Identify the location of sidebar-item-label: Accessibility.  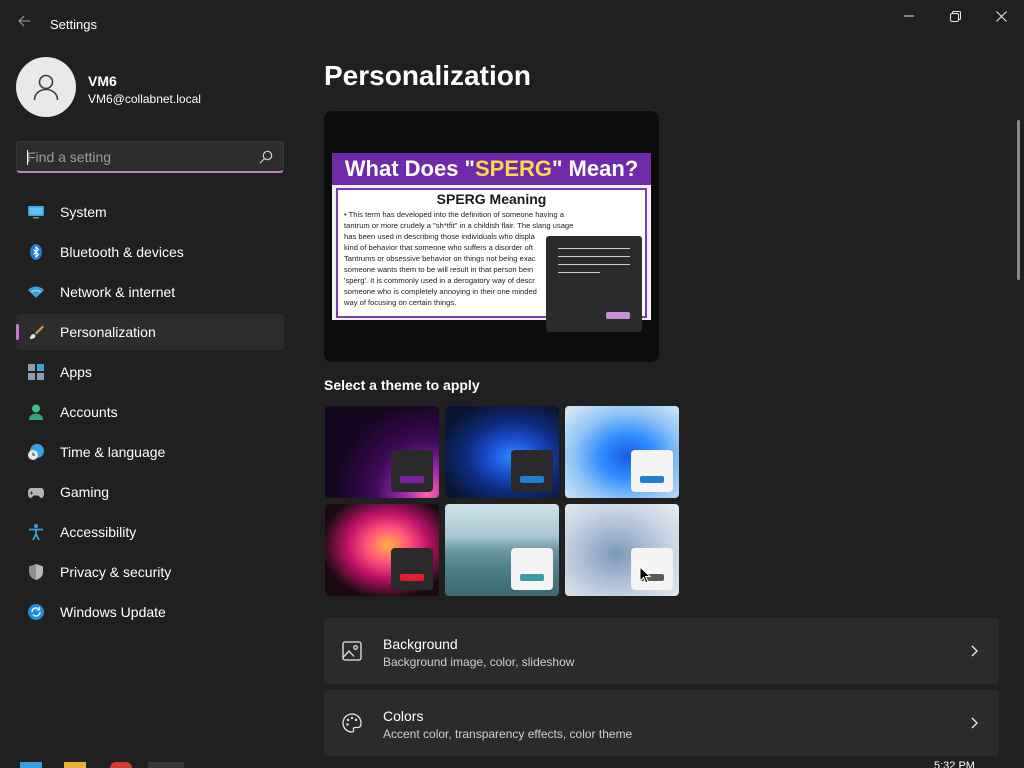
(98, 532).